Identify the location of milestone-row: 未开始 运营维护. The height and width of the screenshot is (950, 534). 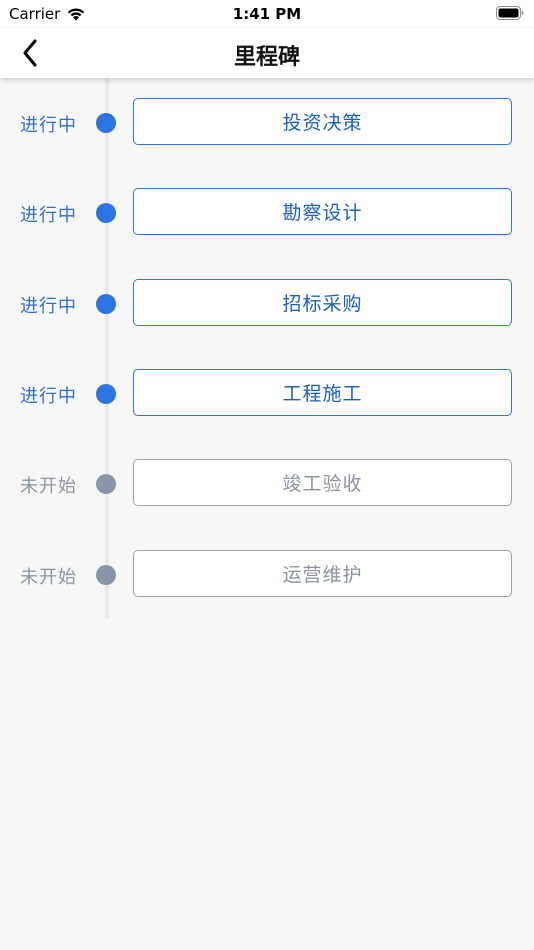
(267, 575).